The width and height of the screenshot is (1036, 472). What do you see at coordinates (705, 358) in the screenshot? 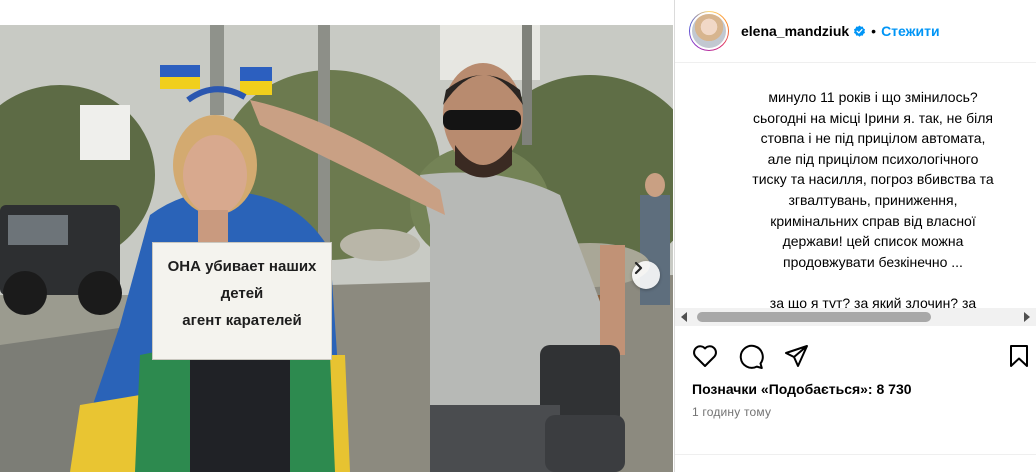
I see `heart-icon` at bounding box center [705, 358].